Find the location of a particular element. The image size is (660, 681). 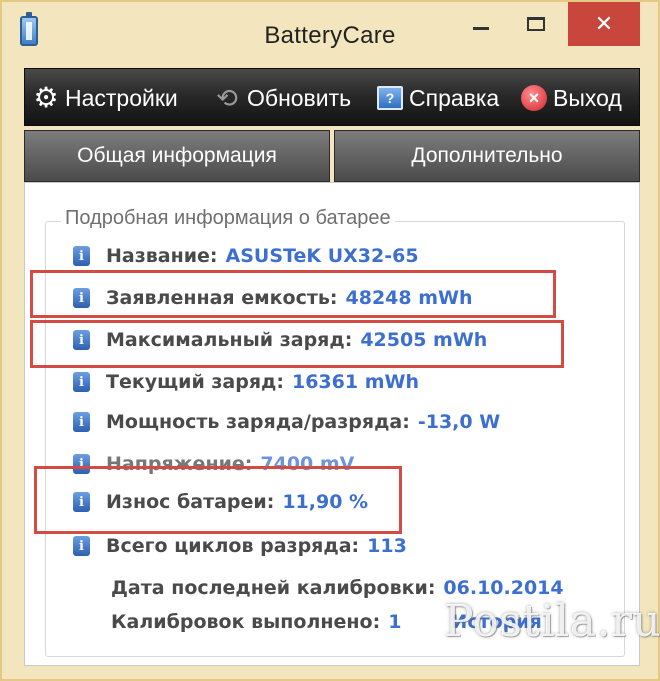

highlight-box-battery-wear is located at coordinates (218, 500).